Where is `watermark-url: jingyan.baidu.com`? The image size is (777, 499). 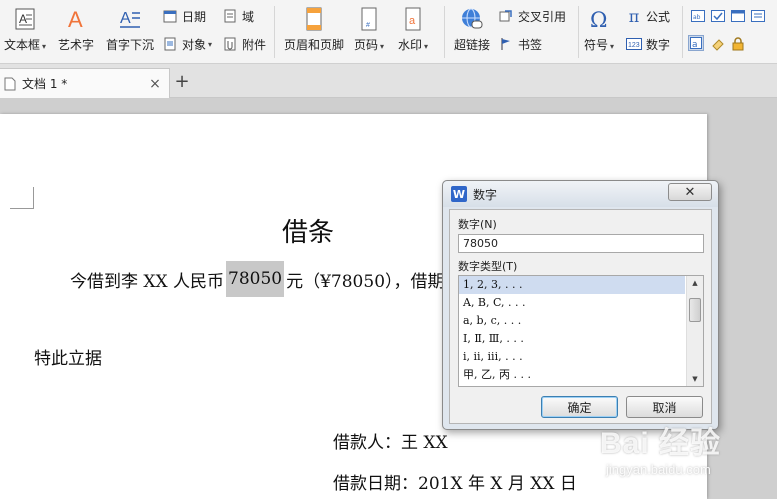
watermark-url: jingyan.baidu.com is located at coordinates (658, 469).